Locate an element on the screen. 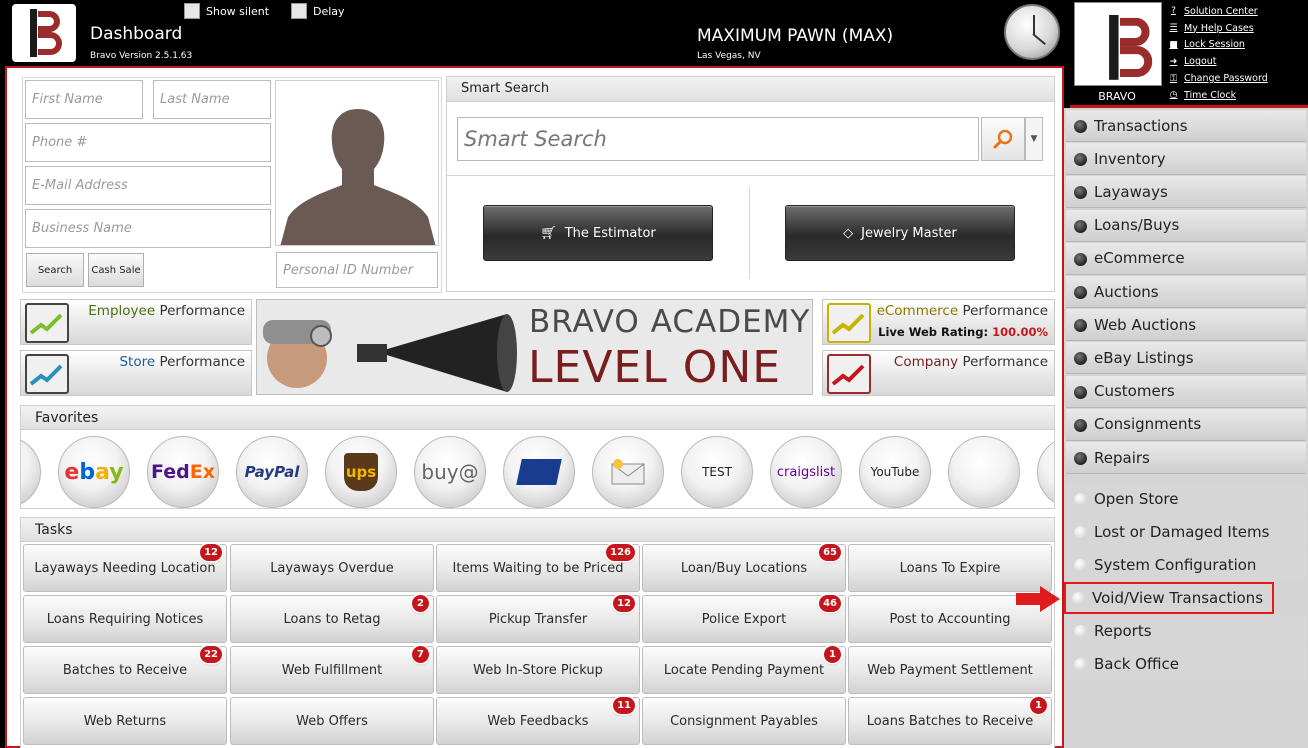 This screenshot has width=1308, height=748. mail-icon is located at coordinates (628, 472).